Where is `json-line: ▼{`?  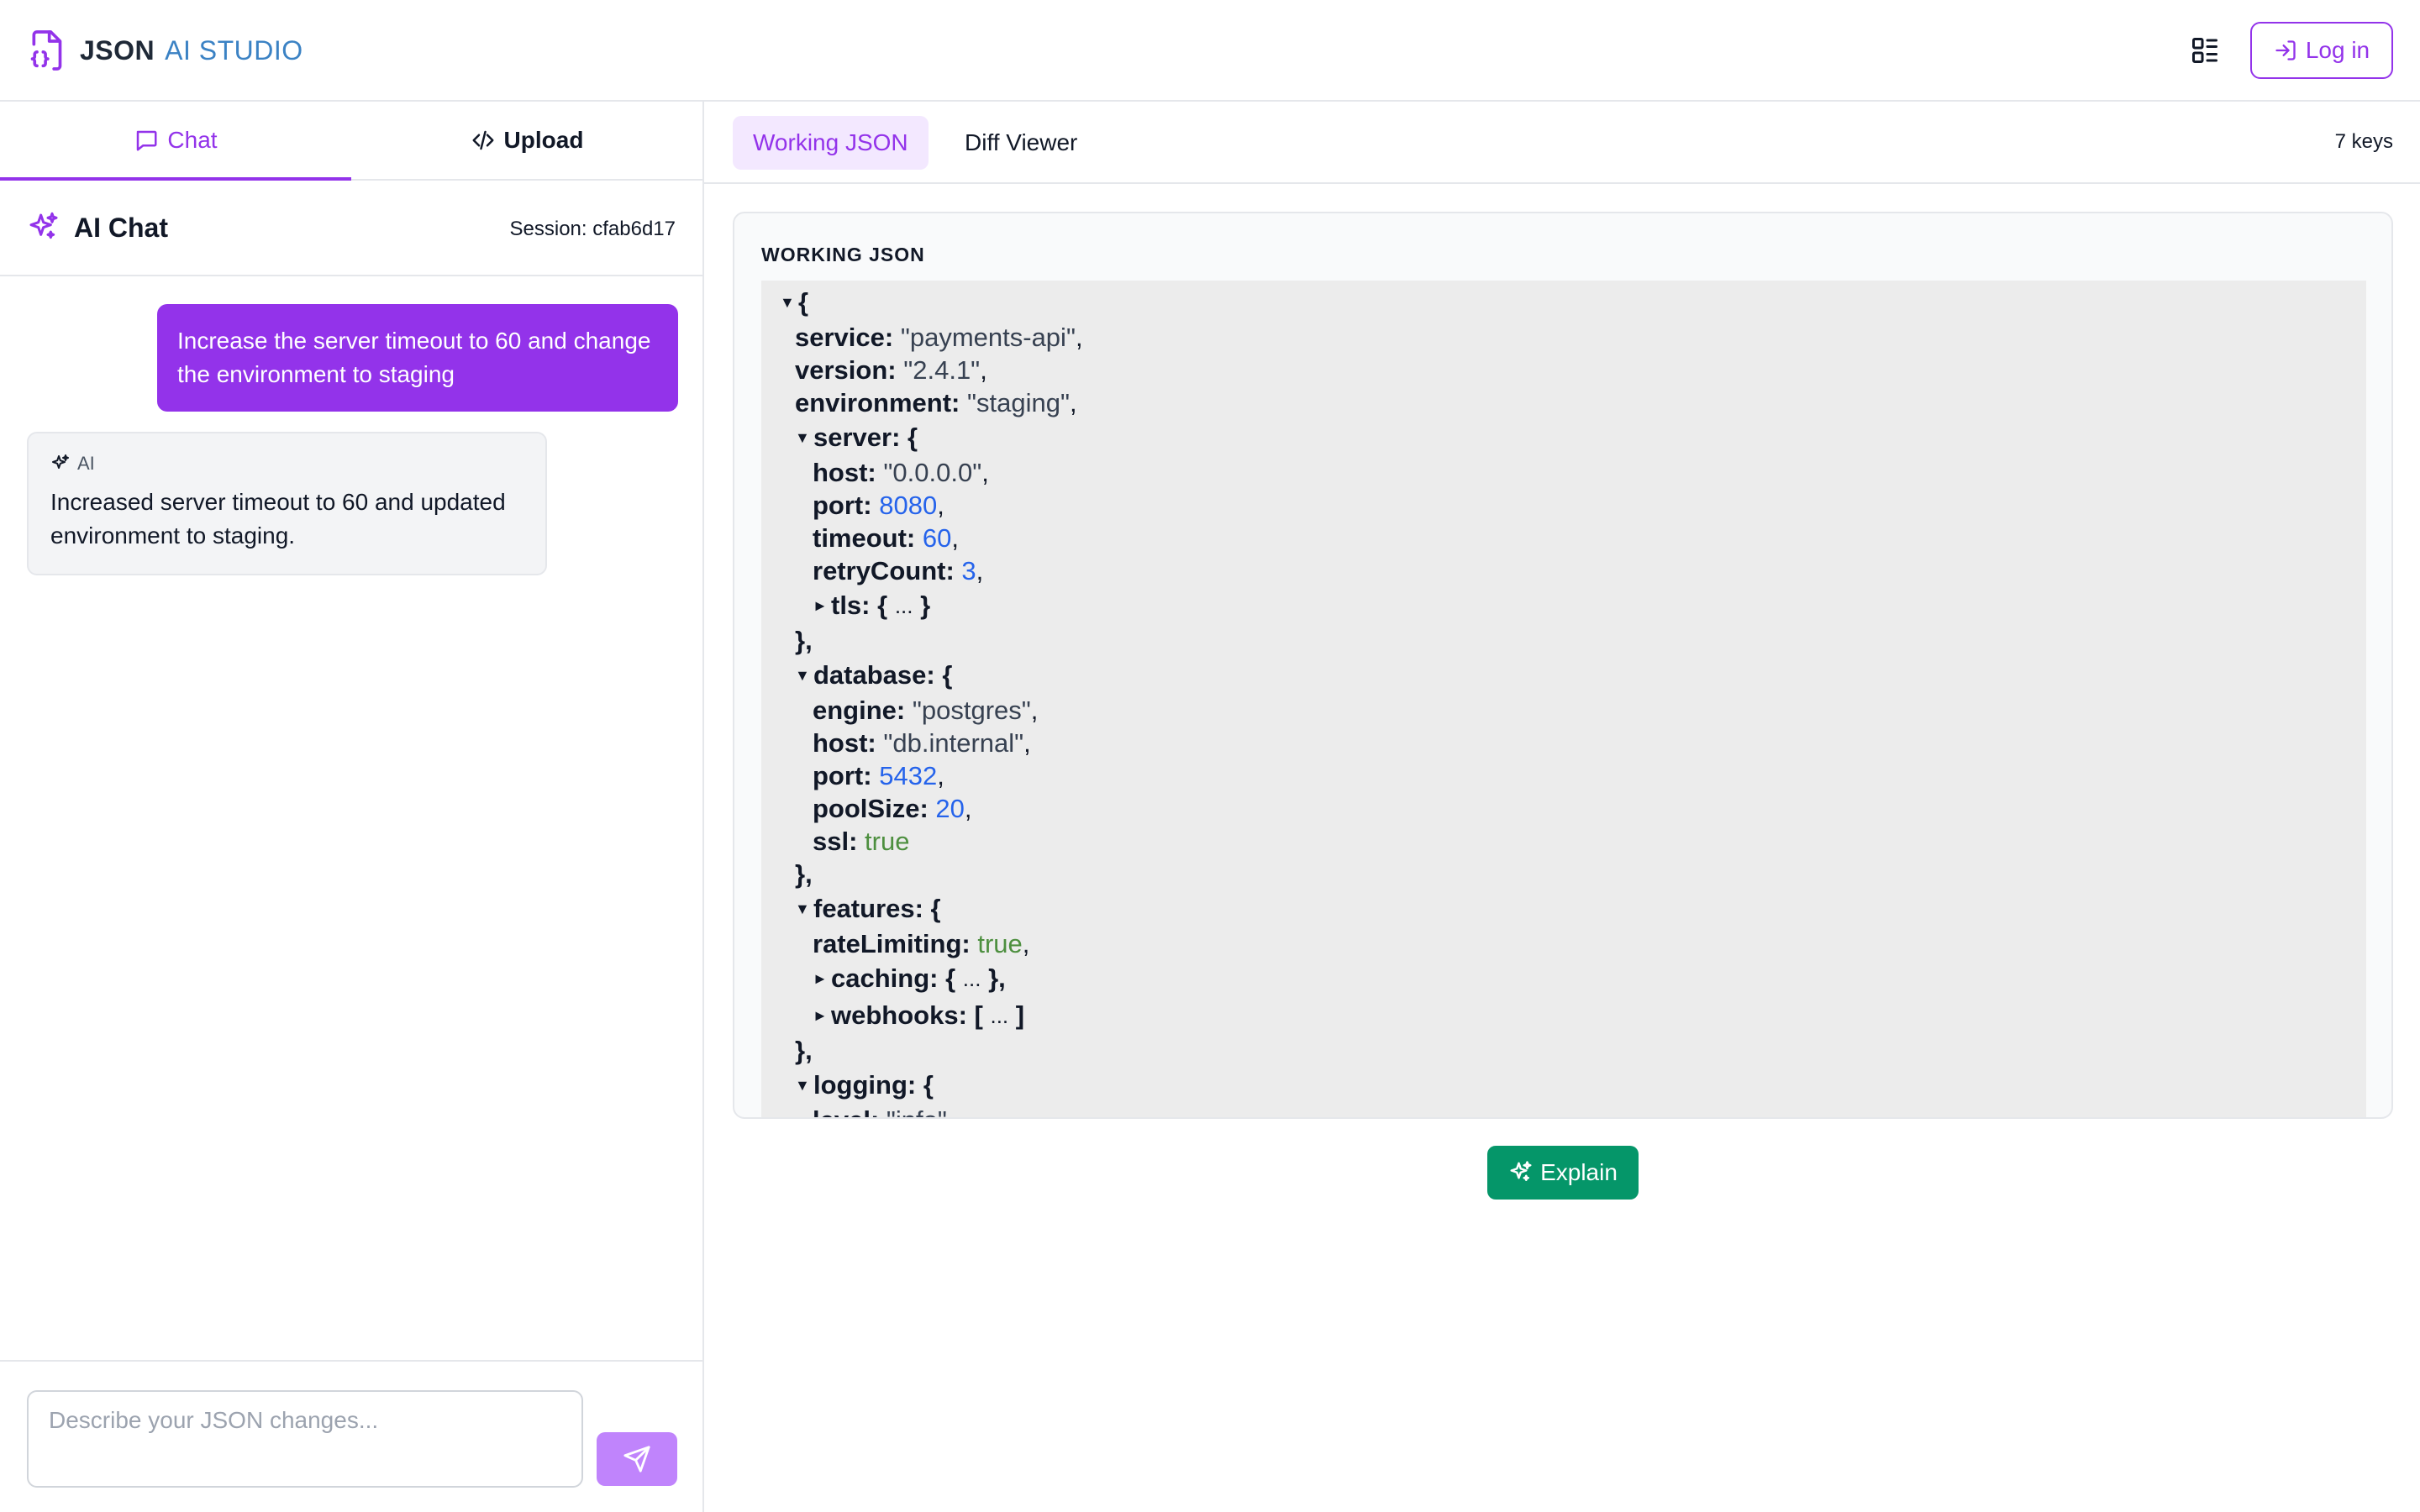
json-line: ▼{ is located at coordinates (794, 302).